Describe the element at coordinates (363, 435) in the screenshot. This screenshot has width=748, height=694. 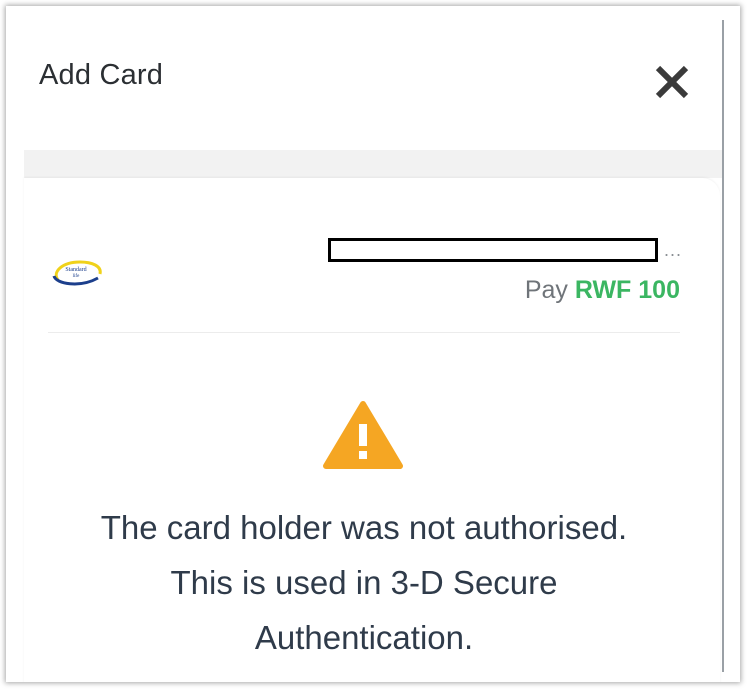
I see `warning-icon` at that location.